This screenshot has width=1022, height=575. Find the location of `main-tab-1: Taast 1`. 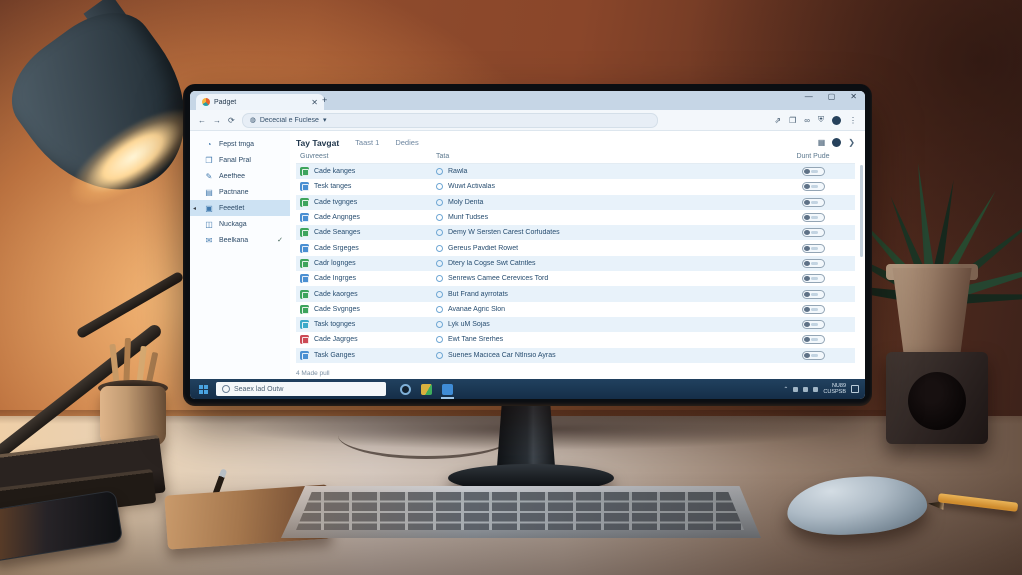

main-tab-1: Taast 1 is located at coordinates (367, 142).